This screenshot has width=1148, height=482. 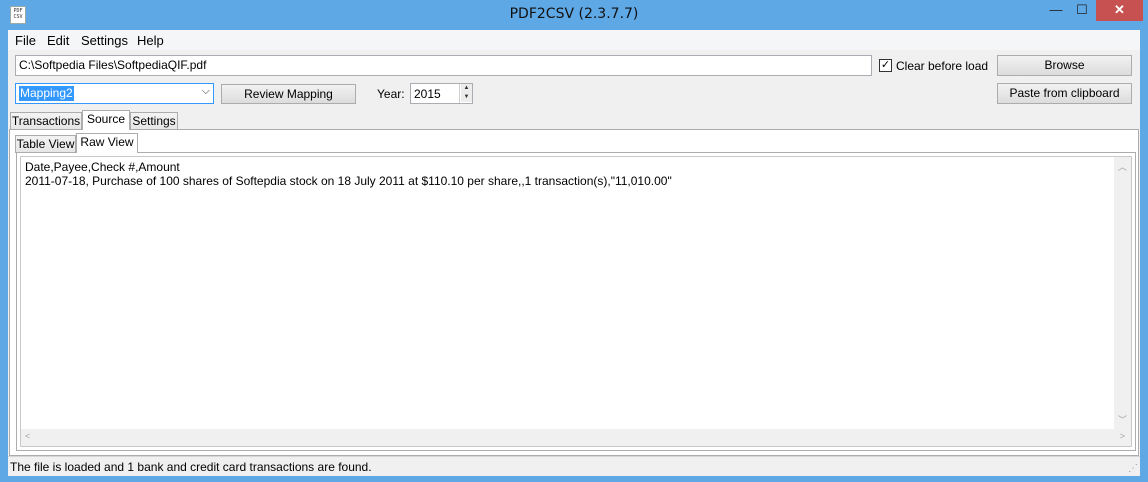 What do you see at coordinates (206, 91) in the screenshot?
I see `chevron-down-icon: ⌵` at bounding box center [206, 91].